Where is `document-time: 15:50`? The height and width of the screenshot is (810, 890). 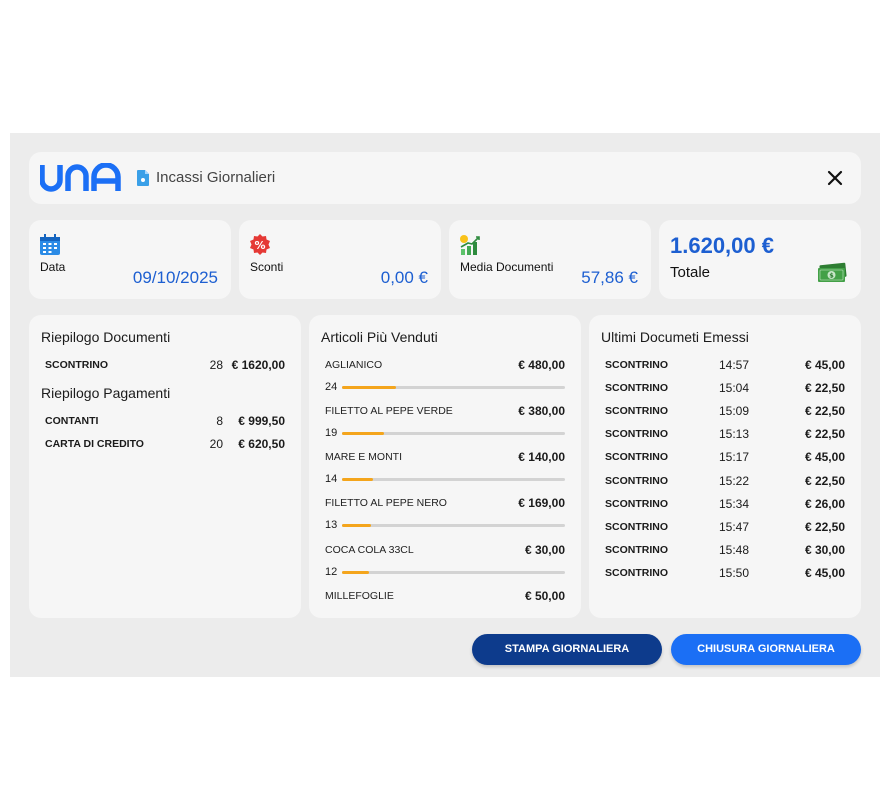
document-time: 15:50 is located at coordinates (734, 572).